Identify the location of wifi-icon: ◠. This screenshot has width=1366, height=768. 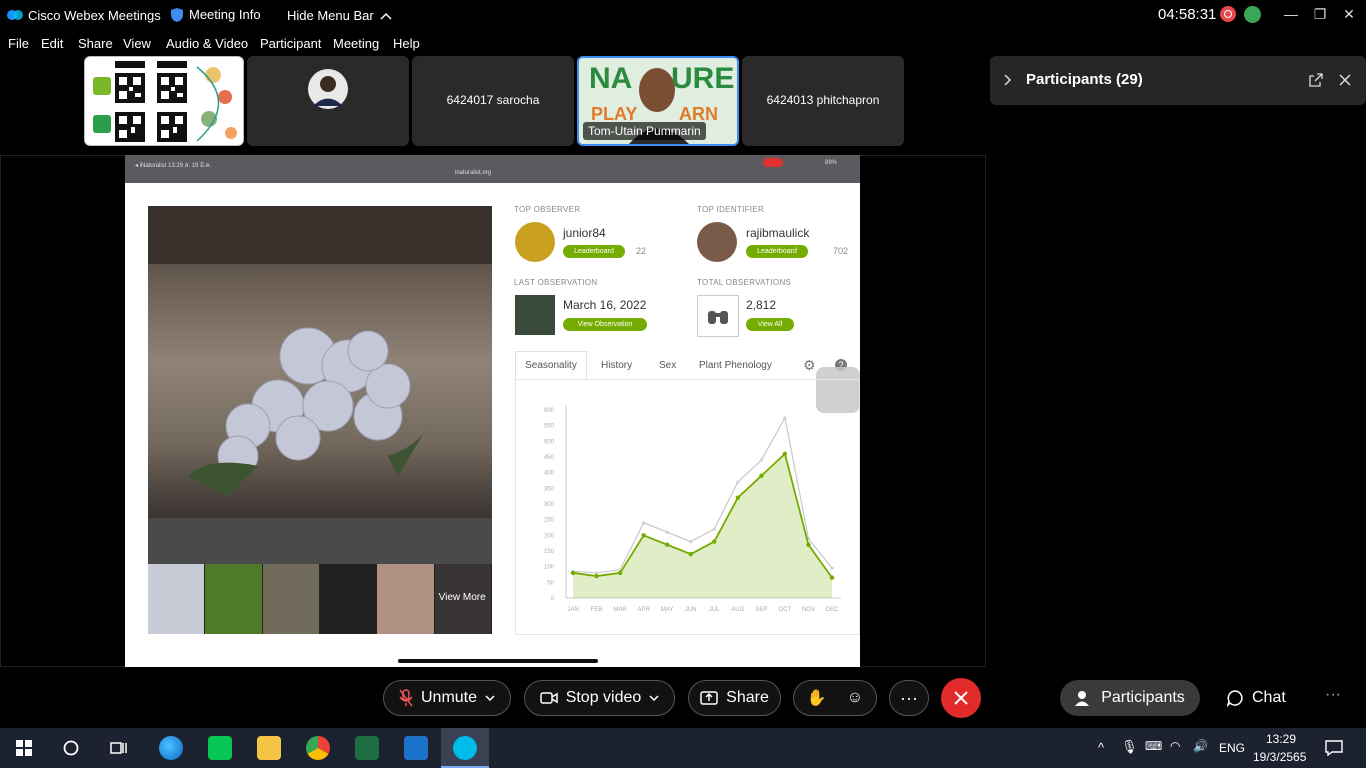
(1175, 746).